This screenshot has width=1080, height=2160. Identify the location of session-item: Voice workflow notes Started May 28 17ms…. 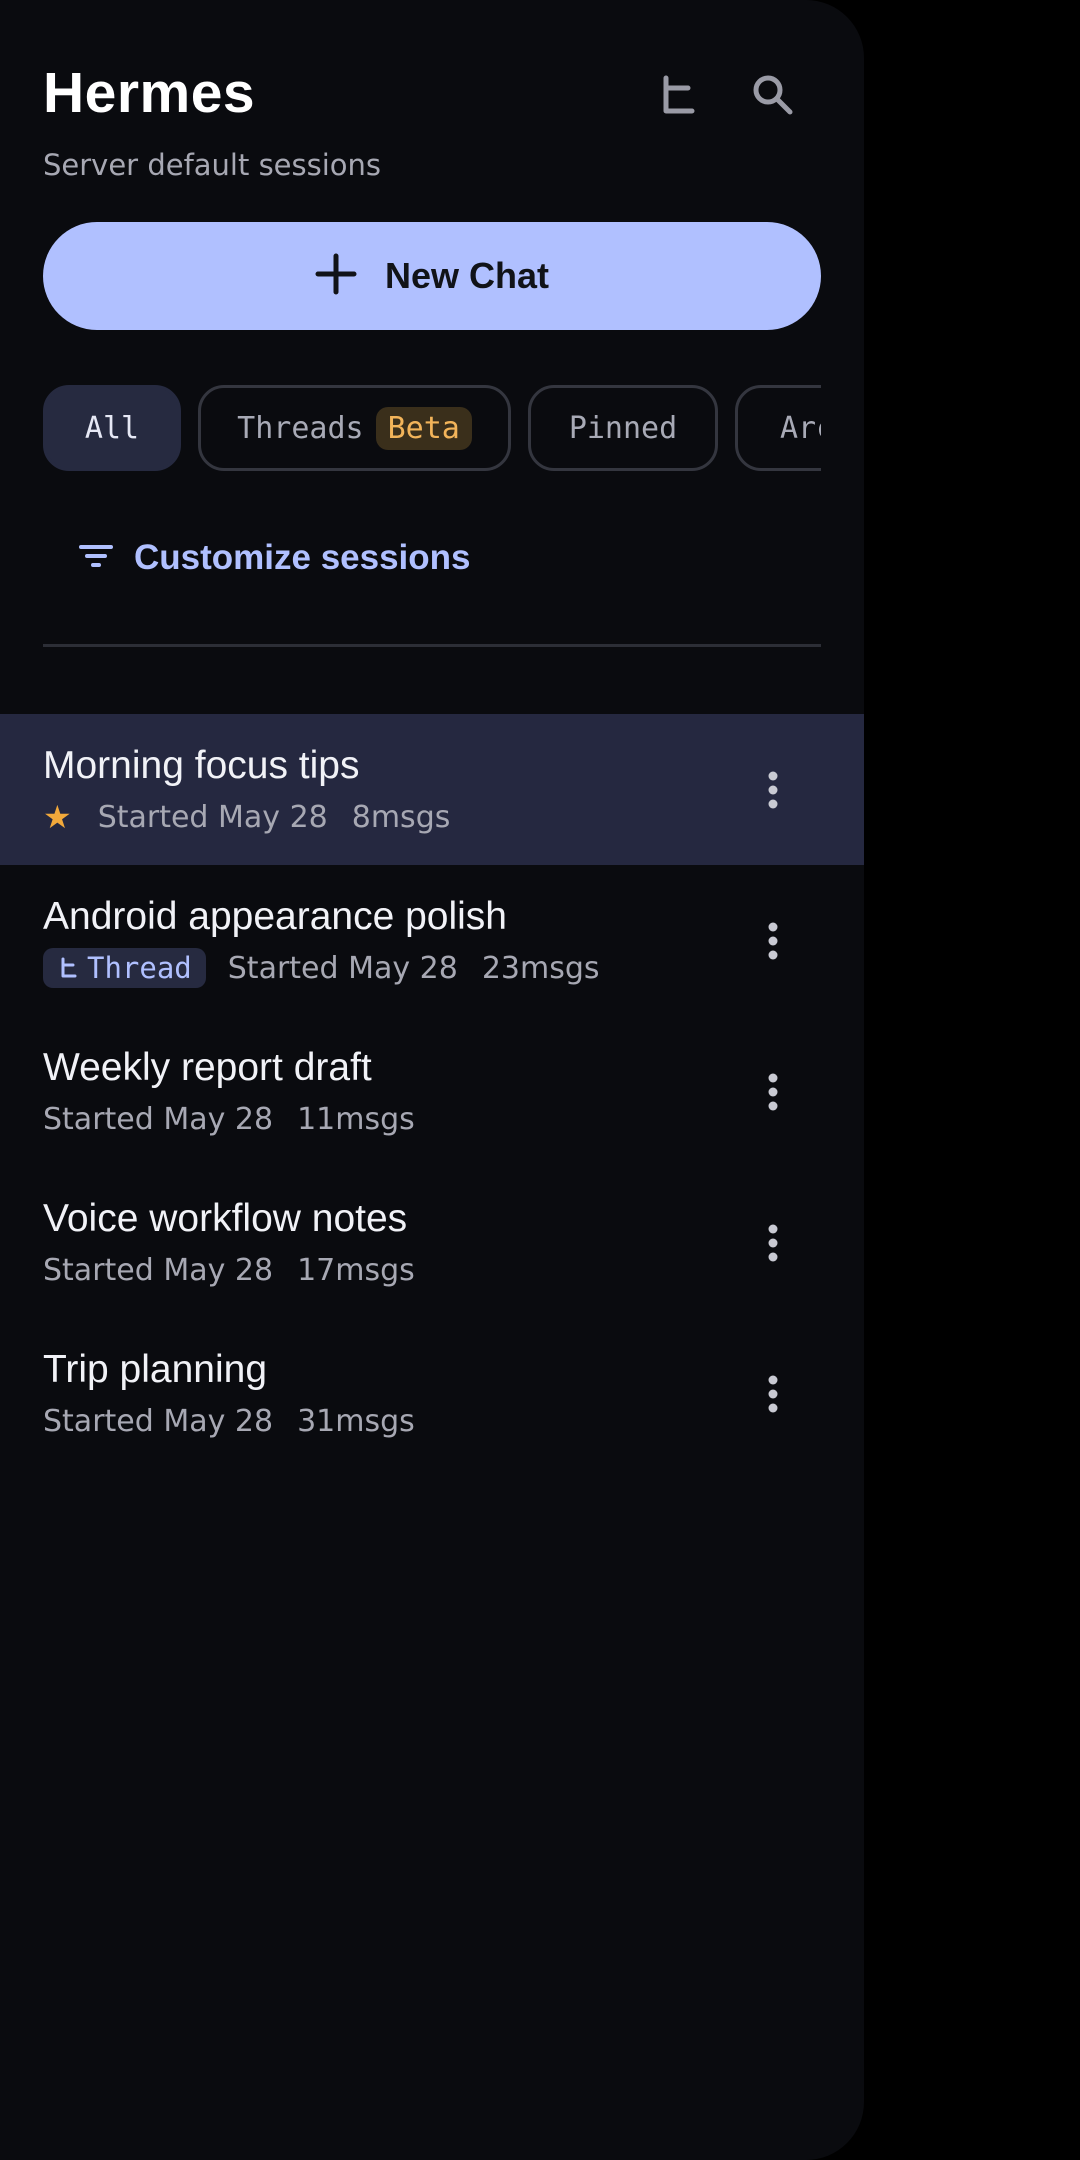
(432, 1242).